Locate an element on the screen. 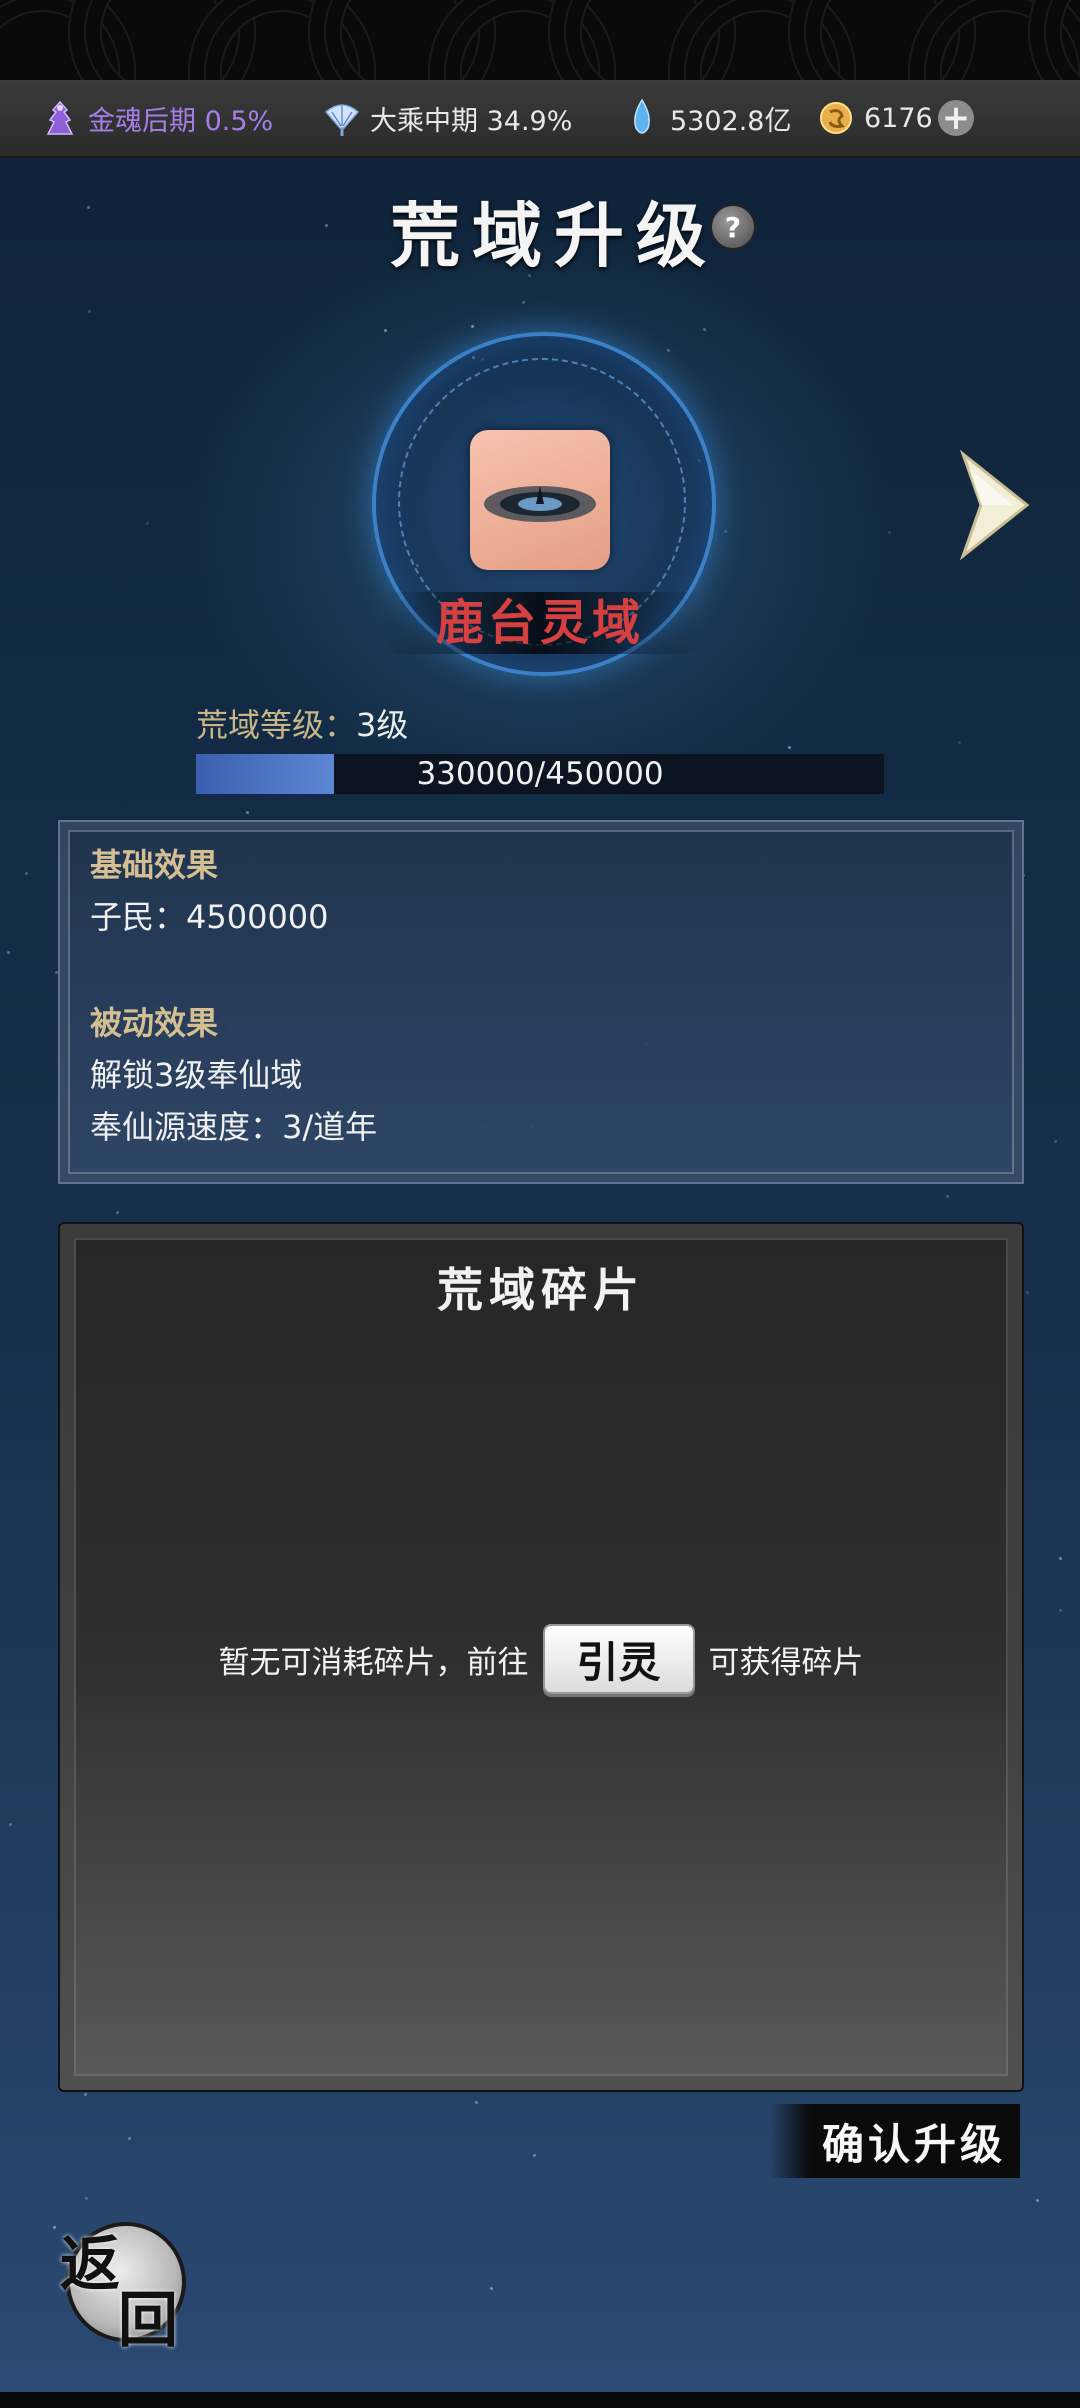  blue-crystal-icon is located at coordinates (642, 116).